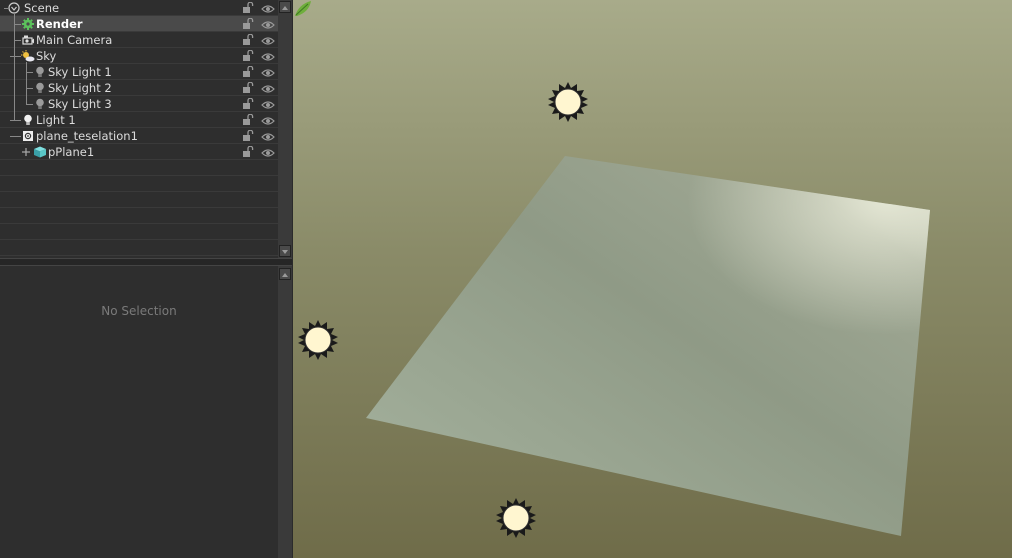 The image size is (1012, 558). I want to click on scroll-down-button, so click(285, 251).